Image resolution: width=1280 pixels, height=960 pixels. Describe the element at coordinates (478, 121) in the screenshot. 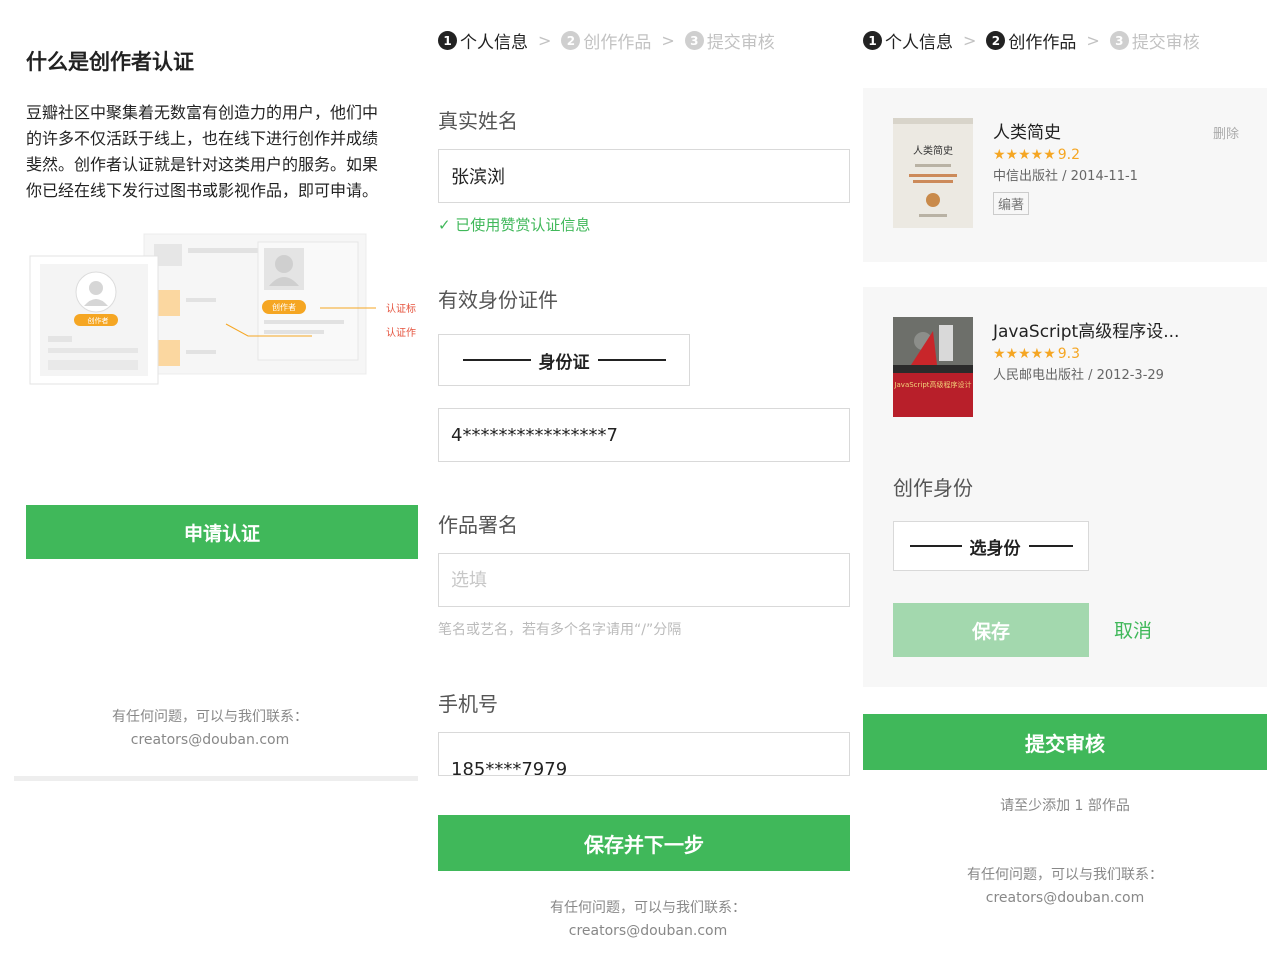

I see `name-label: 真实姓名` at that location.